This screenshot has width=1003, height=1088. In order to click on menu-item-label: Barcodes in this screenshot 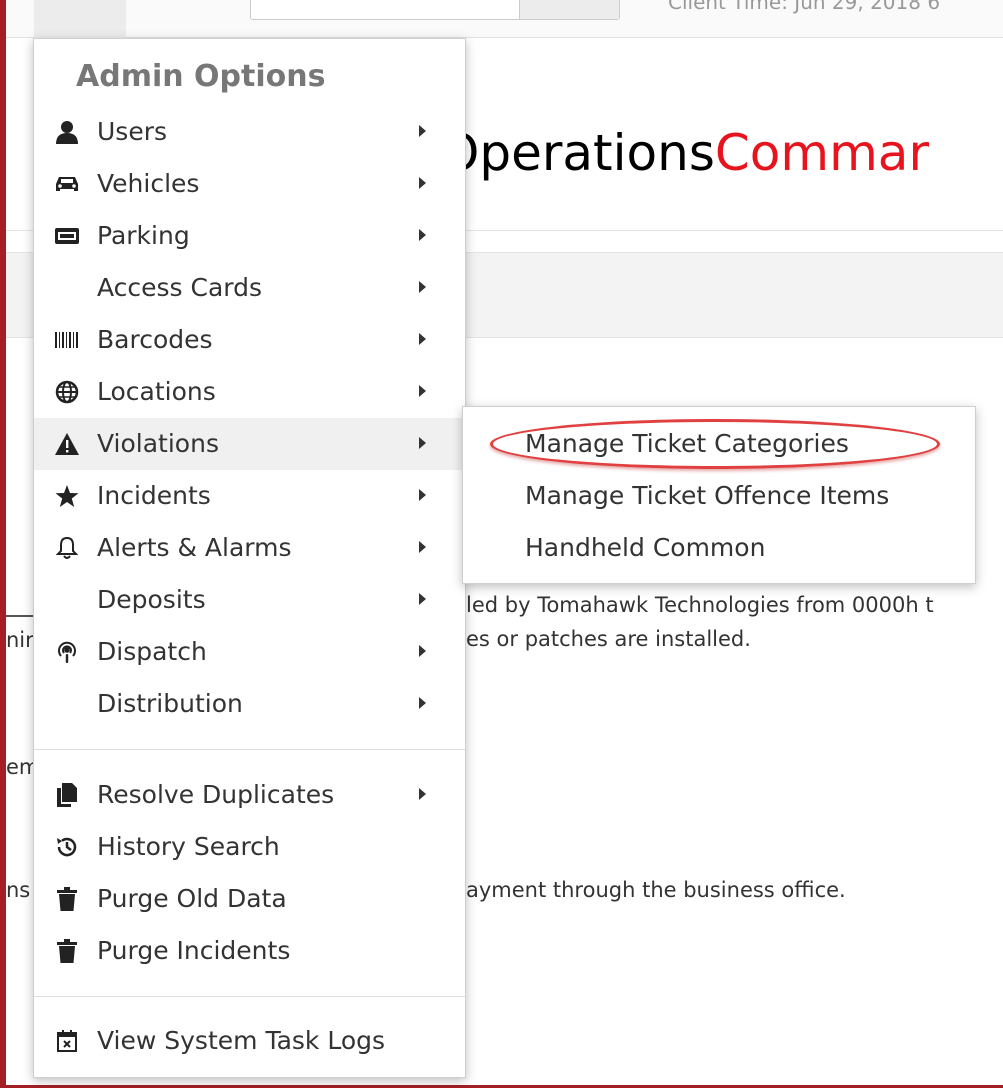, I will do `click(155, 339)`.